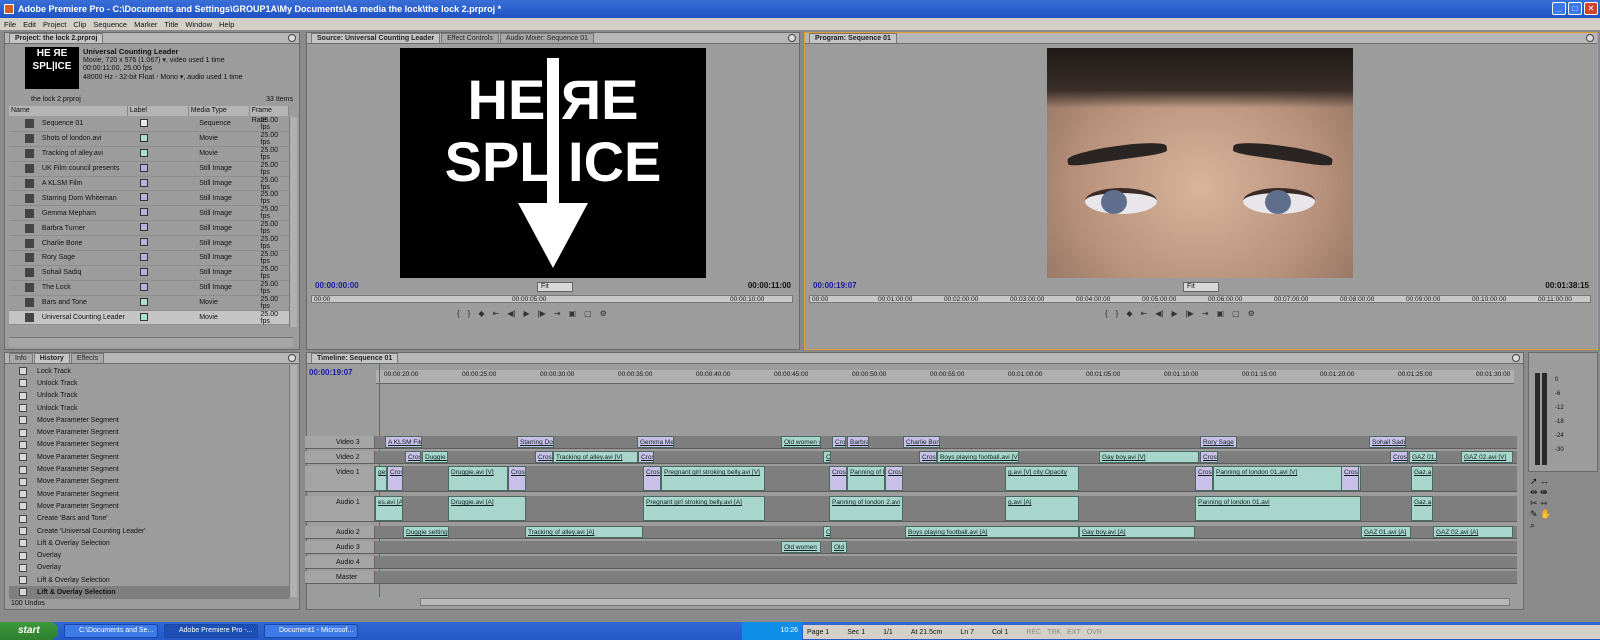 The width and height of the screenshot is (1600, 640). I want to click on project-item: Shots of london.avi Movie 25.00 fps, so click(149, 139).